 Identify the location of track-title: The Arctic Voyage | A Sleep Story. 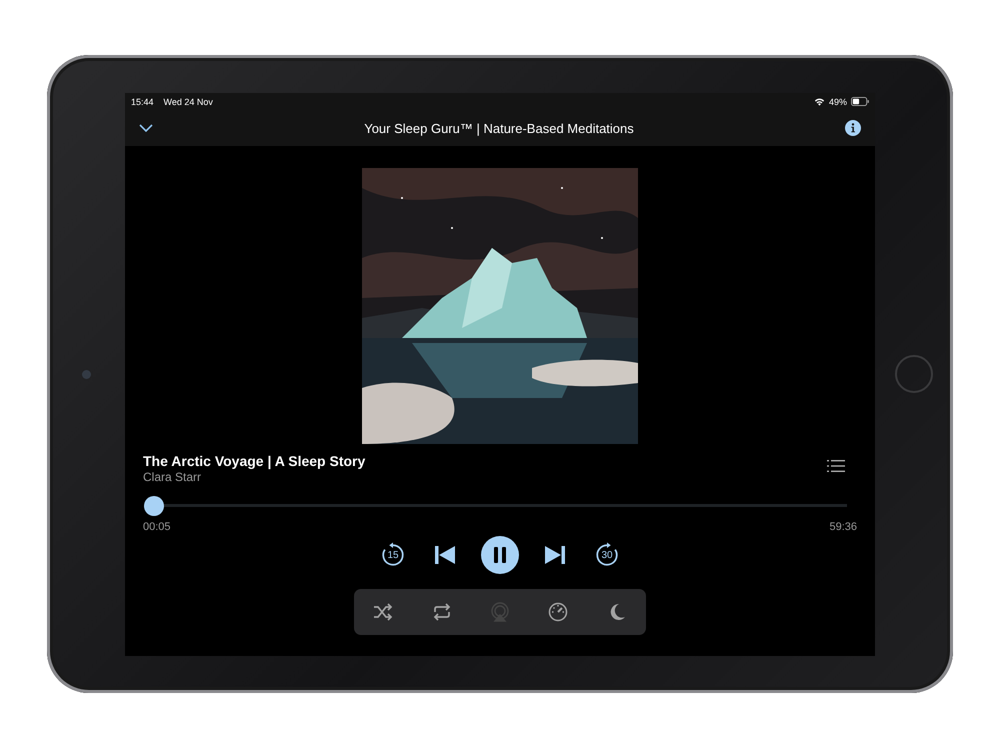
(254, 460).